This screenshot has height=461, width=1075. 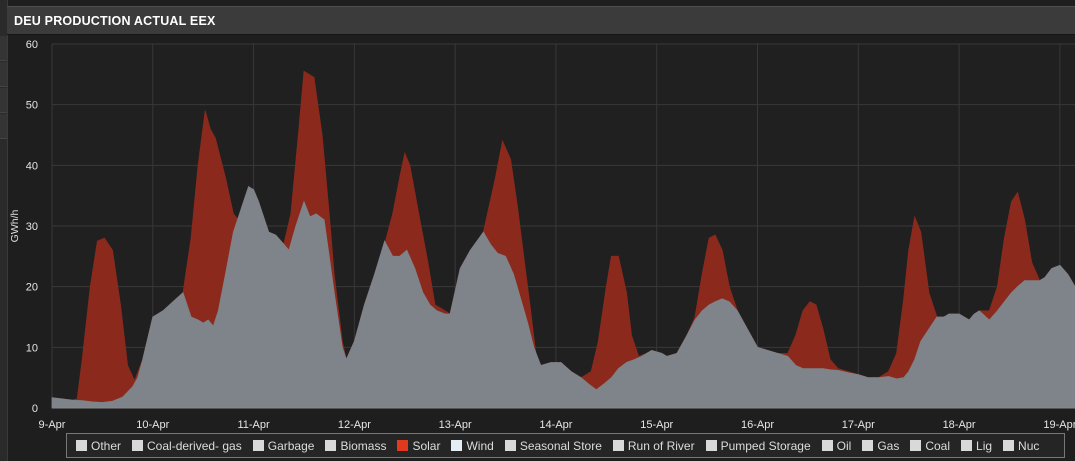 I want to click on x-tick-label: 15-Apr, so click(x=656, y=425).